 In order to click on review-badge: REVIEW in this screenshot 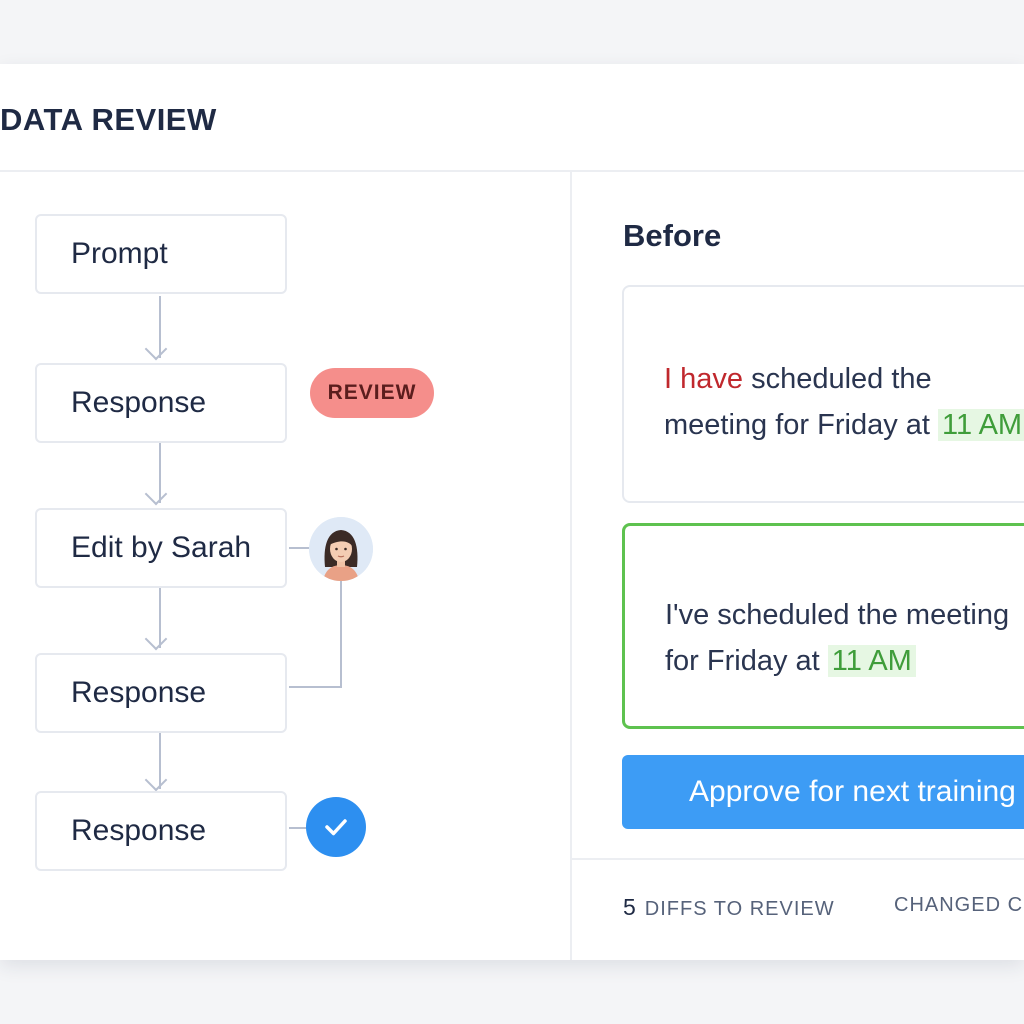, I will do `click(372, 393)`.